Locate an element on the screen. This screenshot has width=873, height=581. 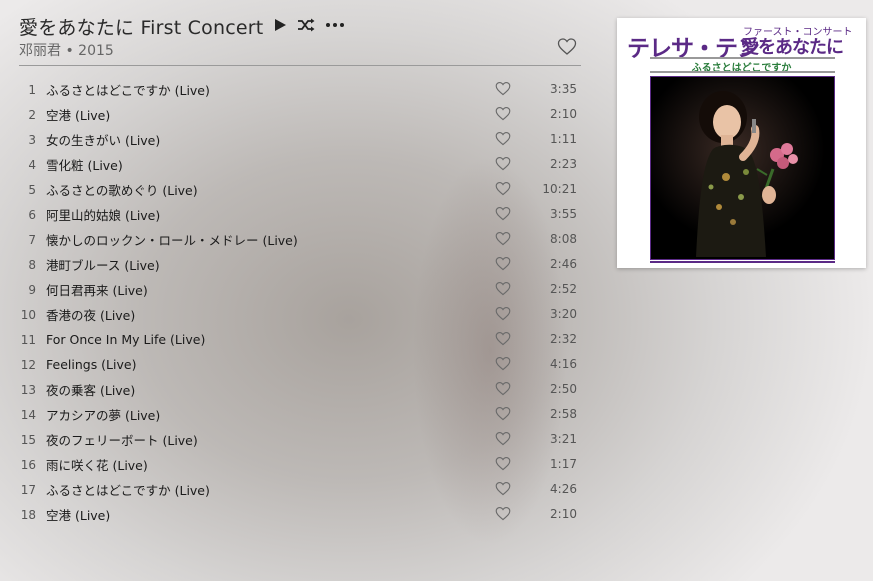
album-year: 2015 is located at coordinates (96, 51).